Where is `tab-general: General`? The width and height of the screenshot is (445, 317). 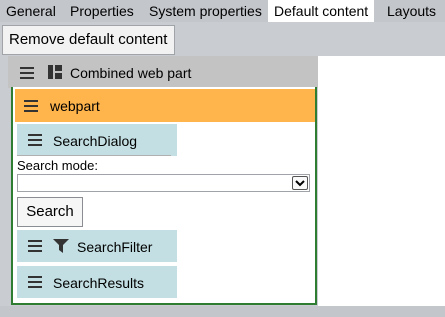
tab-general: General is located at coordinates (31, 11).